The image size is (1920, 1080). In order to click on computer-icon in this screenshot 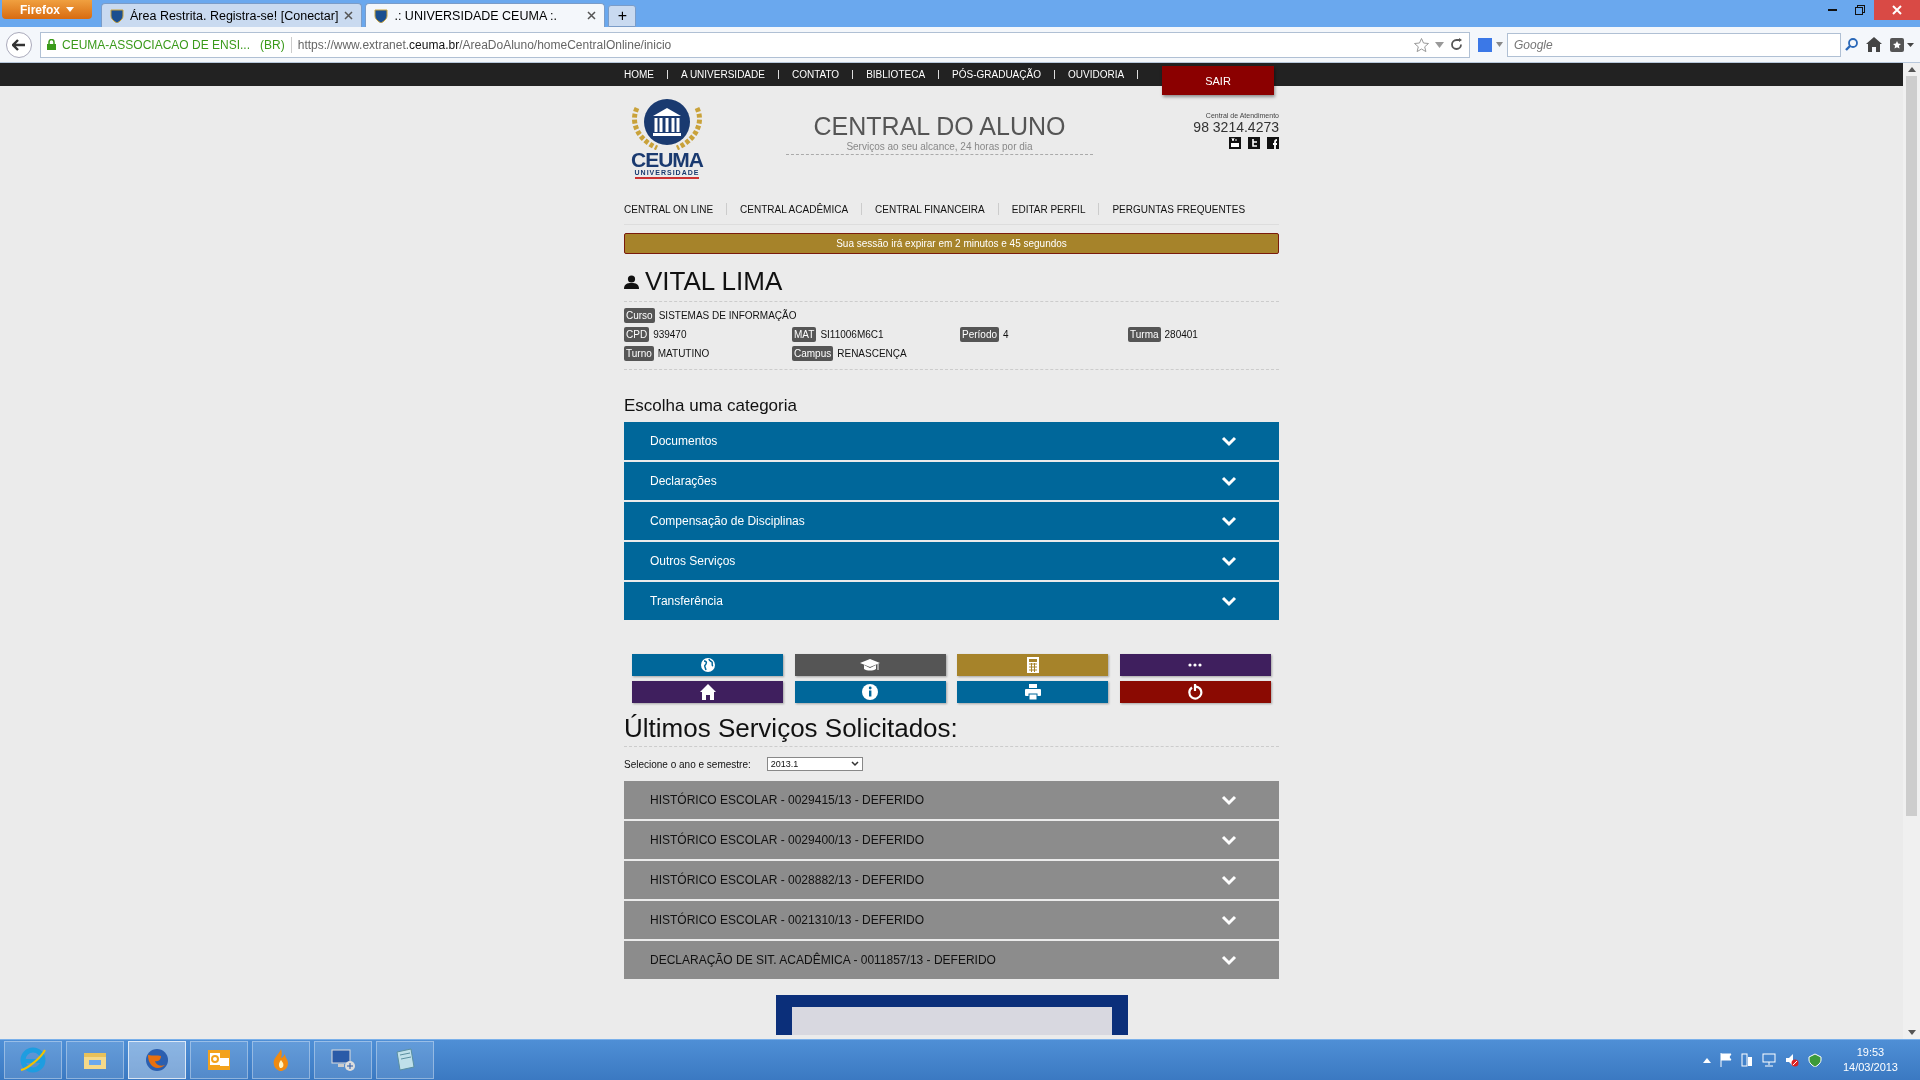, I will do `click(343, 1060)`.